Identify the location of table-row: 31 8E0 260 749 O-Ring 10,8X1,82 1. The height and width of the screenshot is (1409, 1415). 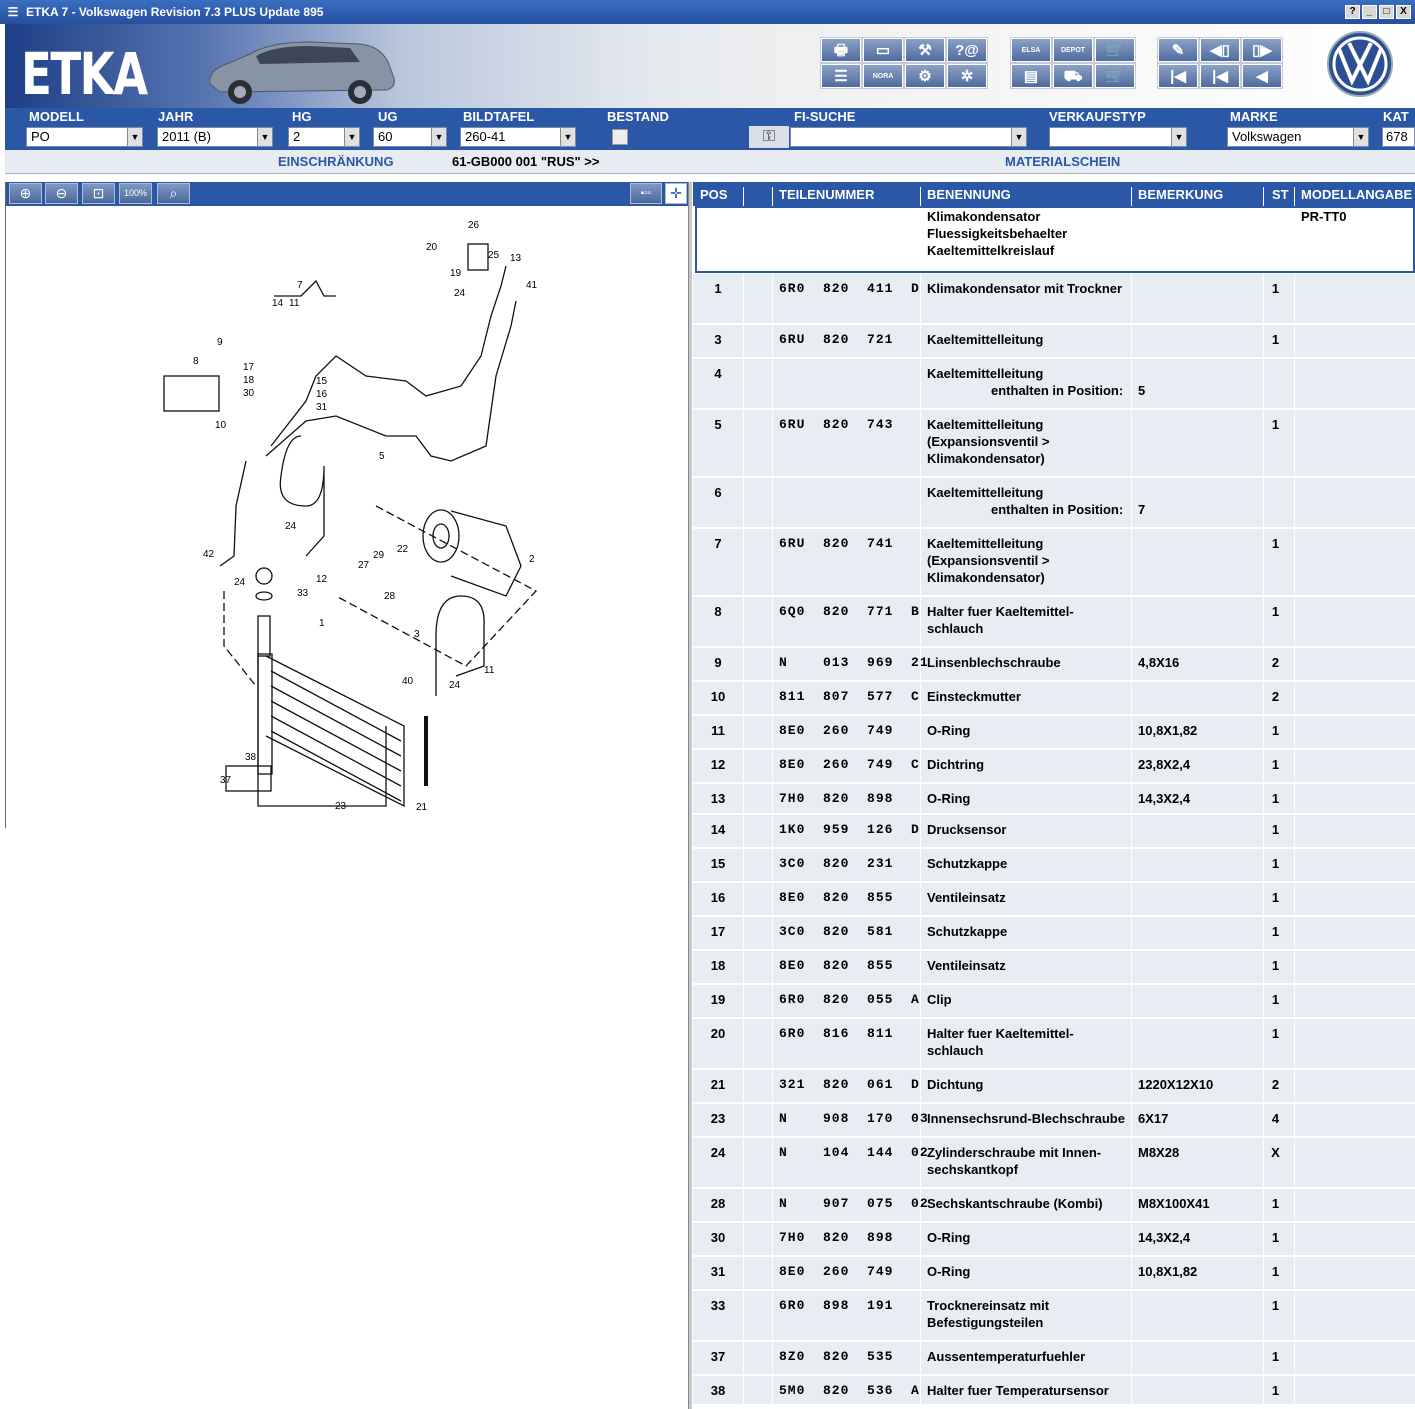
(1054, 1274).